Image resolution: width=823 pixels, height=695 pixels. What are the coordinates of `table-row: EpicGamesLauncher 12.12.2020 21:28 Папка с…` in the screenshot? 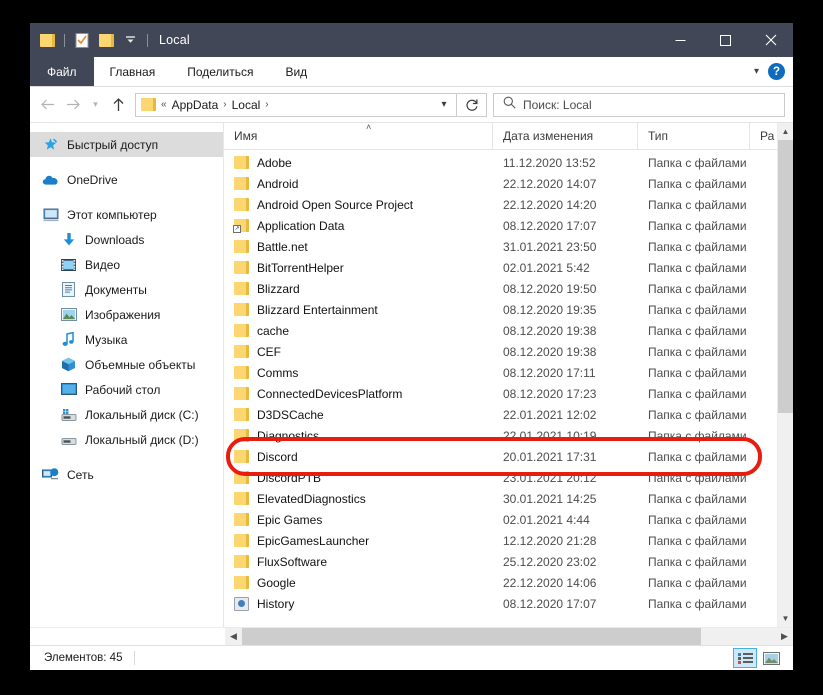 It's located at (508, 540).